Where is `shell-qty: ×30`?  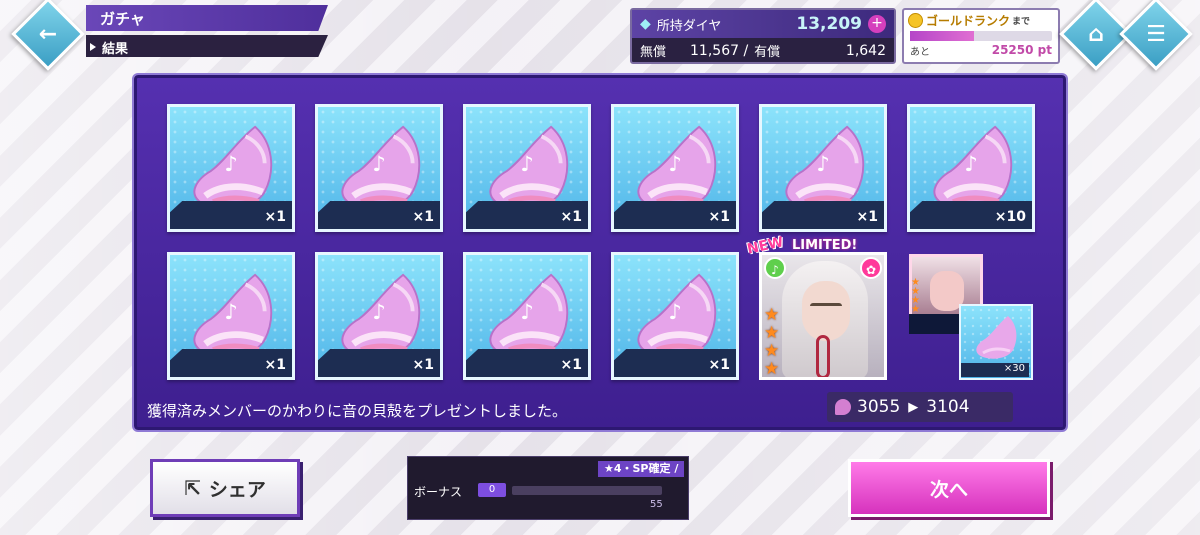
shell-qty: ×30 is located at coordinates (995, 370).